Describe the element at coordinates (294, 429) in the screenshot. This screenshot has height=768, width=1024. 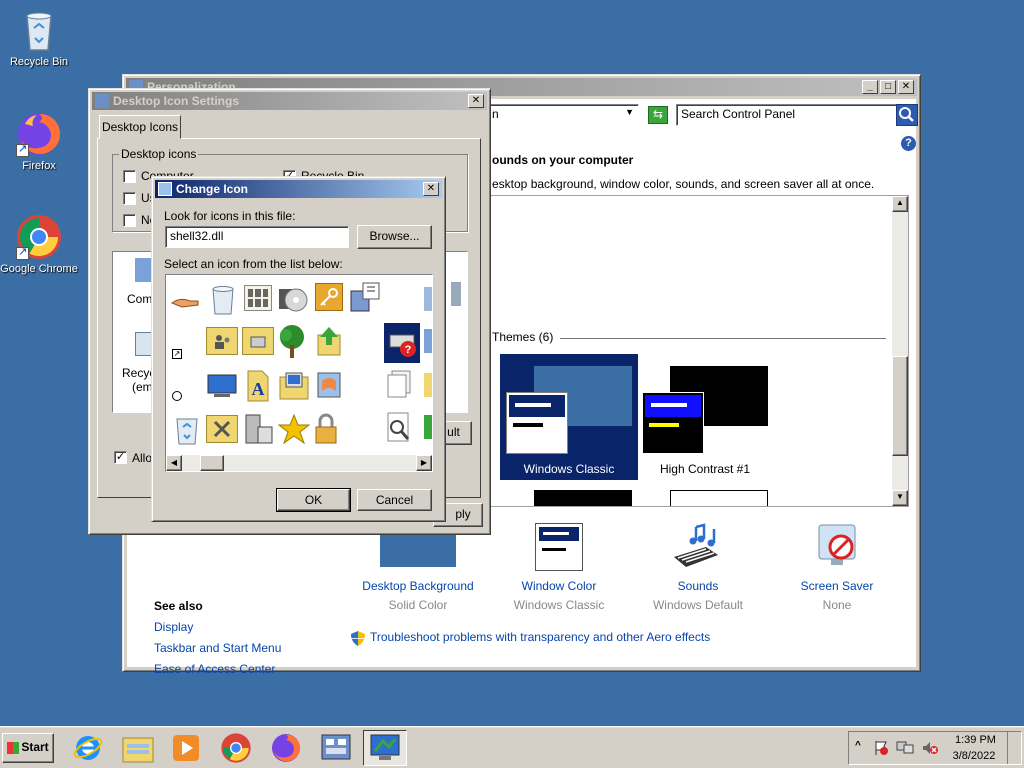
I see `star-icon` at that location.